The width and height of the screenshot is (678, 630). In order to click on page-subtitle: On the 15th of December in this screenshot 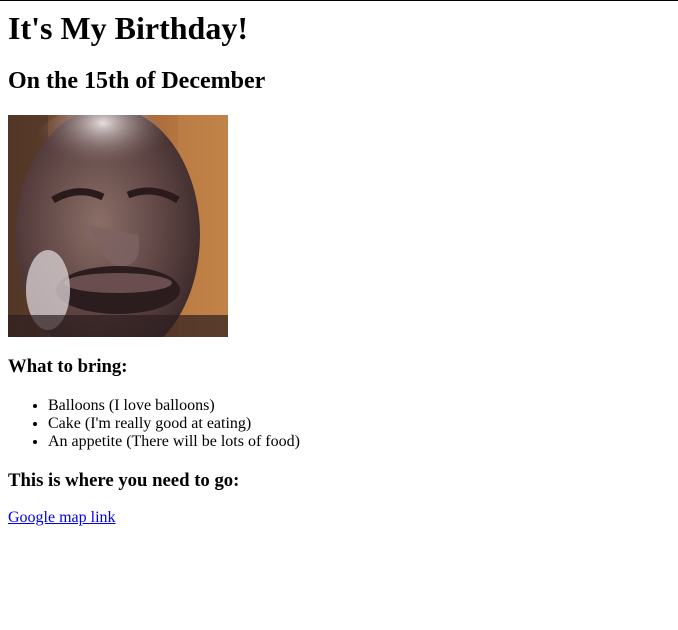, I will do `click(137, 81)`.